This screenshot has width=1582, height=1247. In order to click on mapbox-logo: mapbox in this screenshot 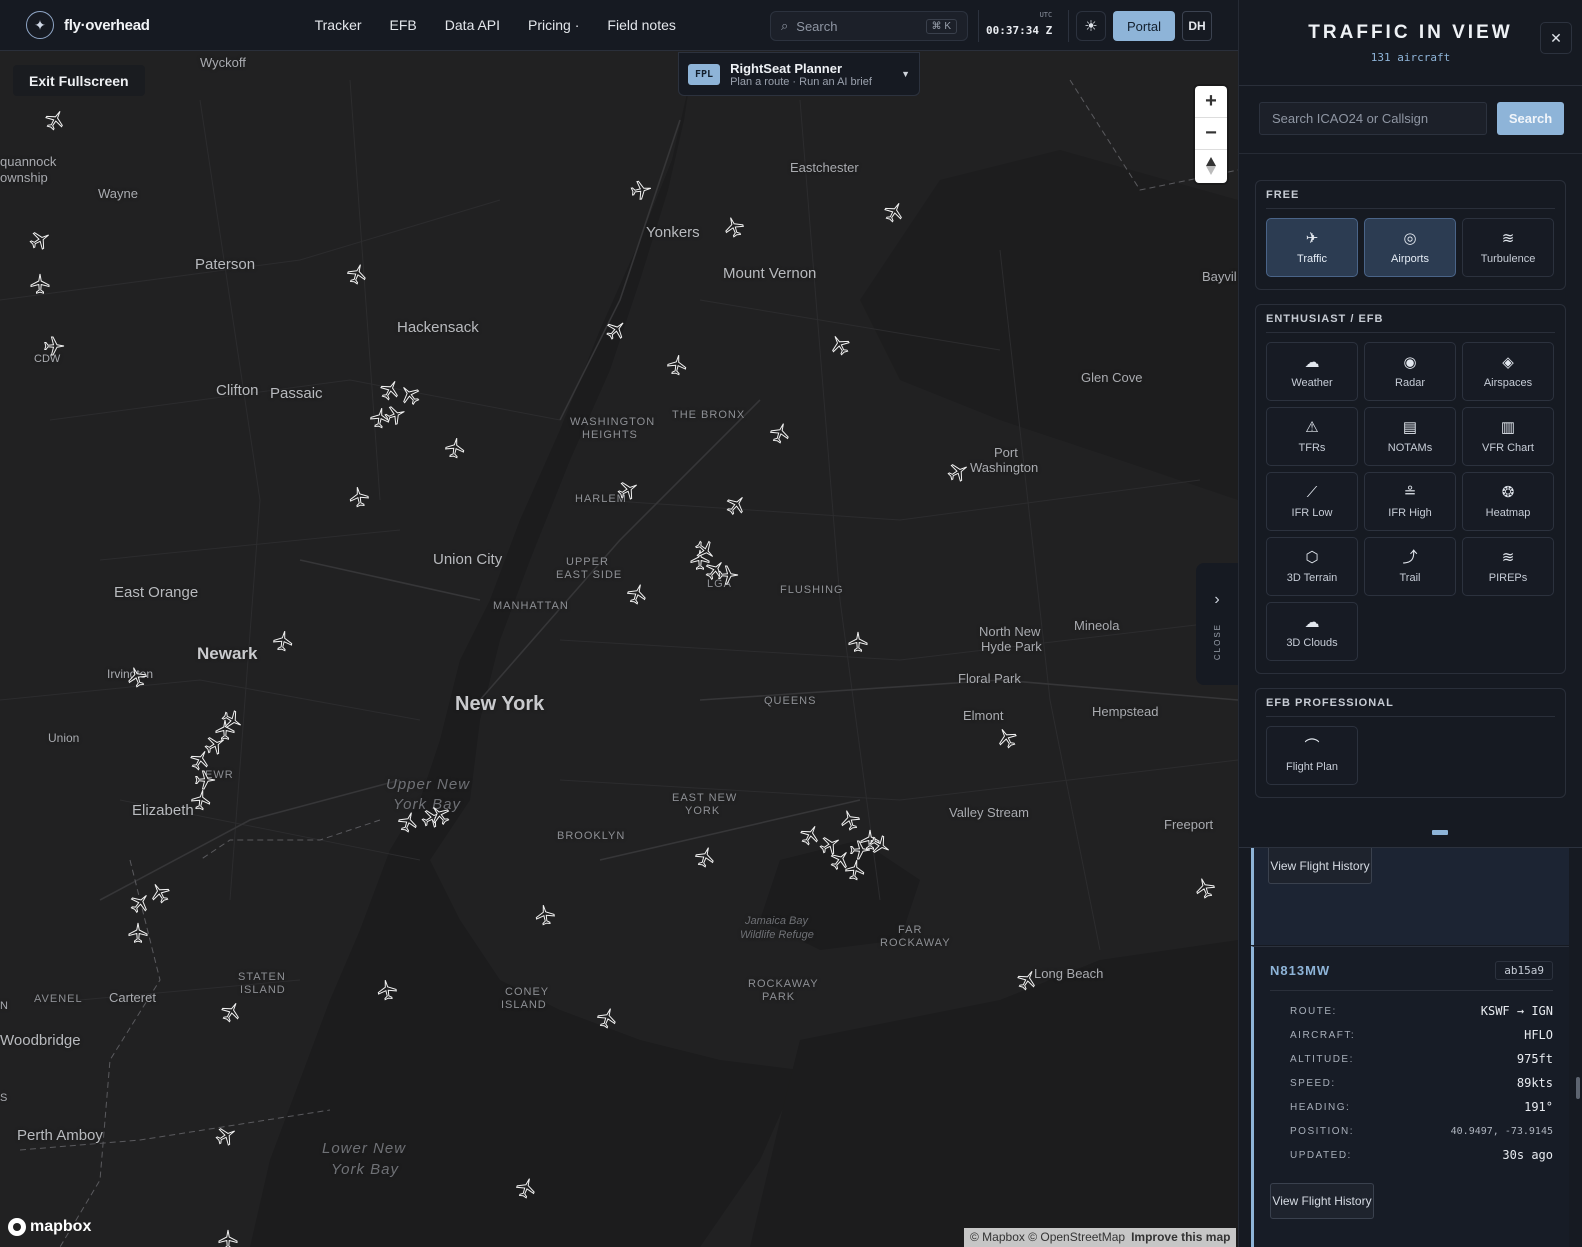, I will do `click(49, 1227)`.